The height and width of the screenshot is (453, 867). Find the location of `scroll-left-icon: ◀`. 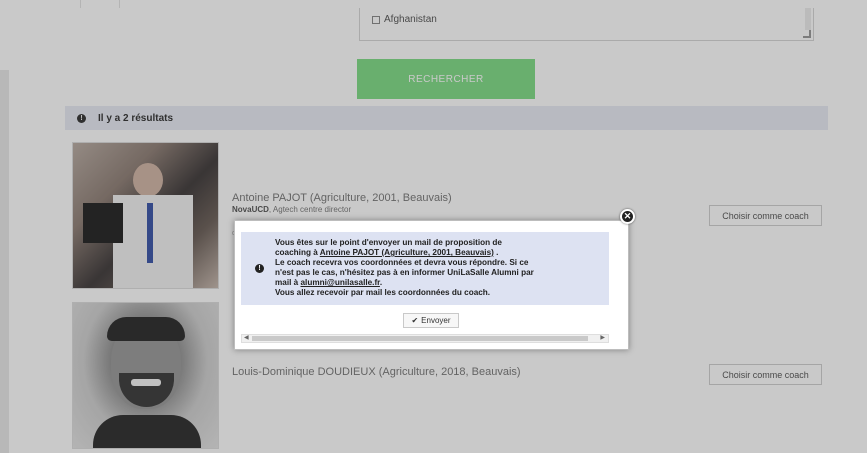

scroll-left-icon: ◀ is located at coordinates (246, 337).